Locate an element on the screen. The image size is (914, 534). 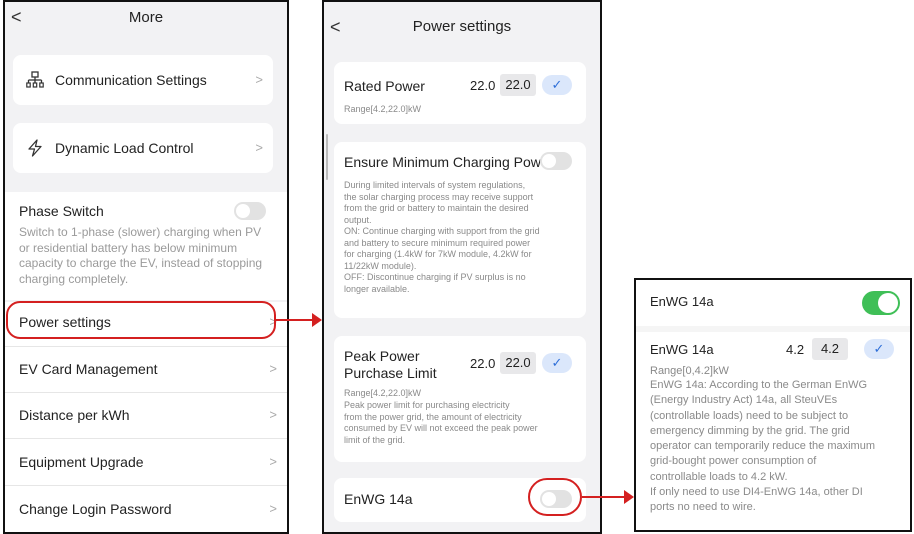
peak-power-input: 22.0 is located at coordinates (518, 363).